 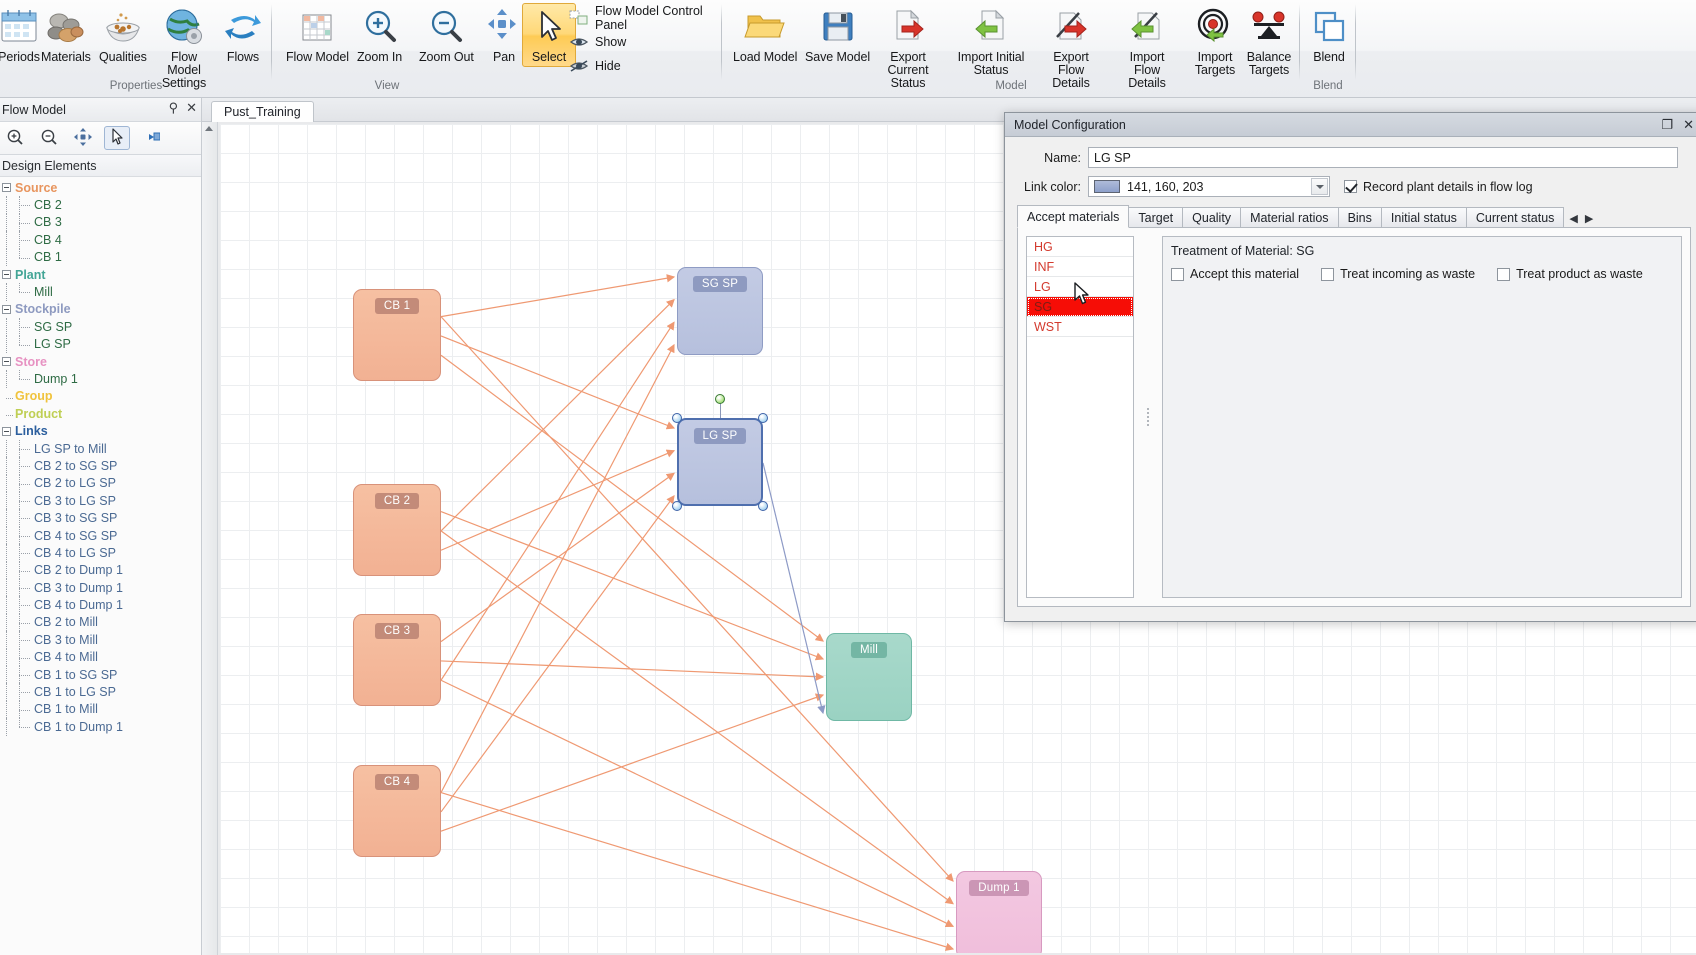 What do you see at coordinates (720, 462) in the screenshot?
I see `flow-node-lg-sp: LG SP` at bounding box center [720, 462].